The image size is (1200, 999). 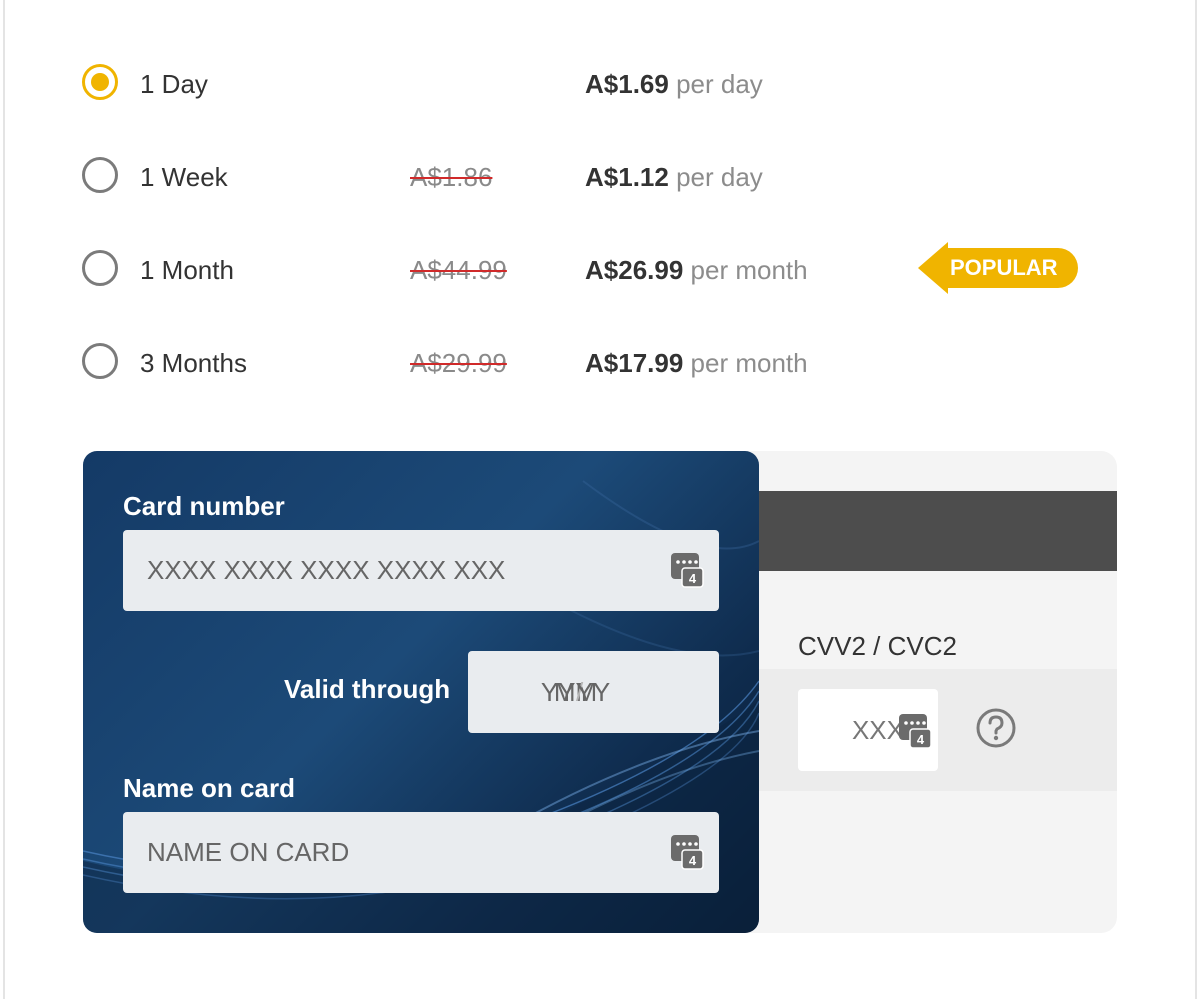 I want to click on plan-name: 1 Week, so click(x=184, y=177).